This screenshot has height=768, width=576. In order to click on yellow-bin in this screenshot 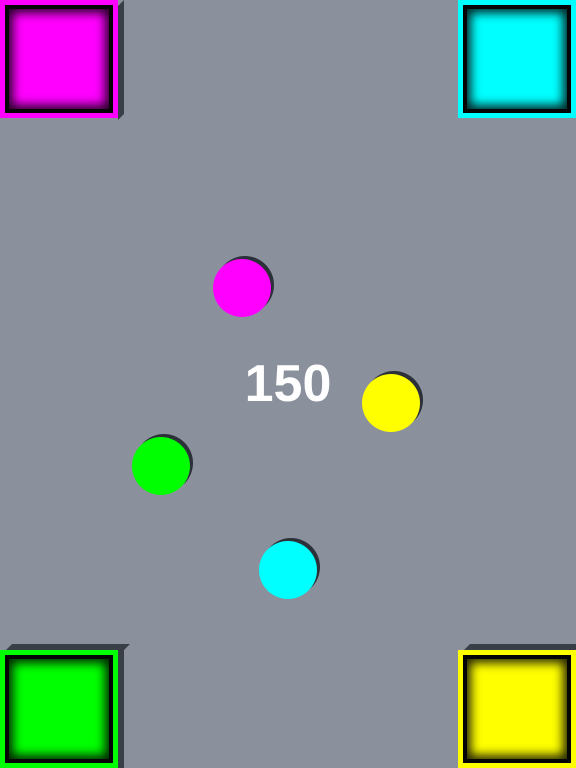, I will do `click(517, 706)`.